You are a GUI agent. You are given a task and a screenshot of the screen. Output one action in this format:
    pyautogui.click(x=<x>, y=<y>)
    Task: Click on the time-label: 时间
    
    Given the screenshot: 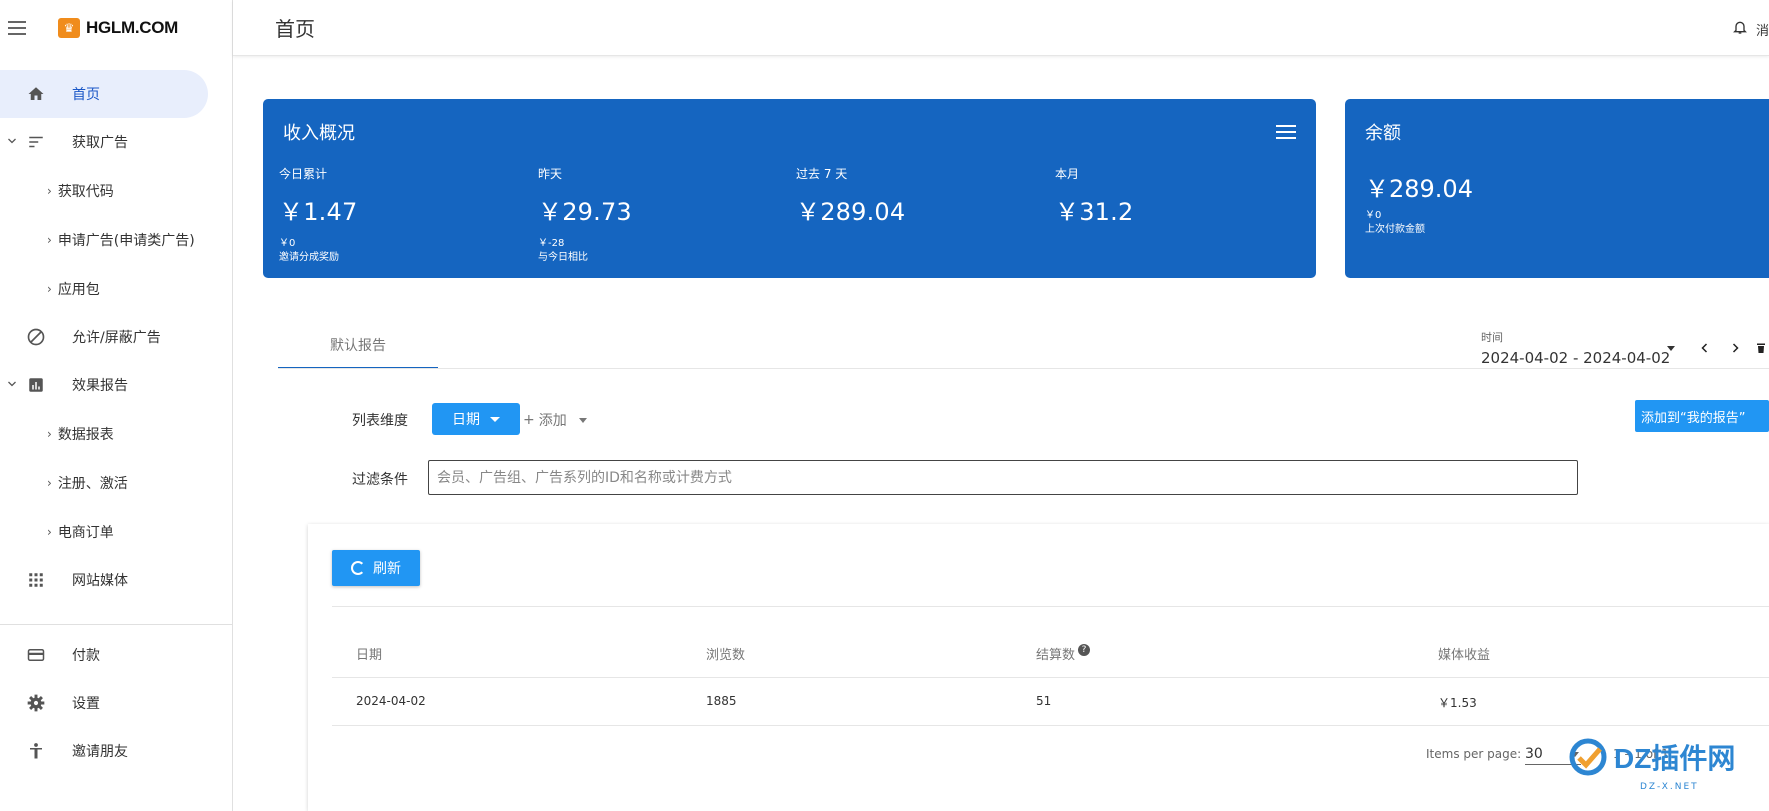 What is the action you would take?
    pyautogui.click(x=1492, y=337)
    